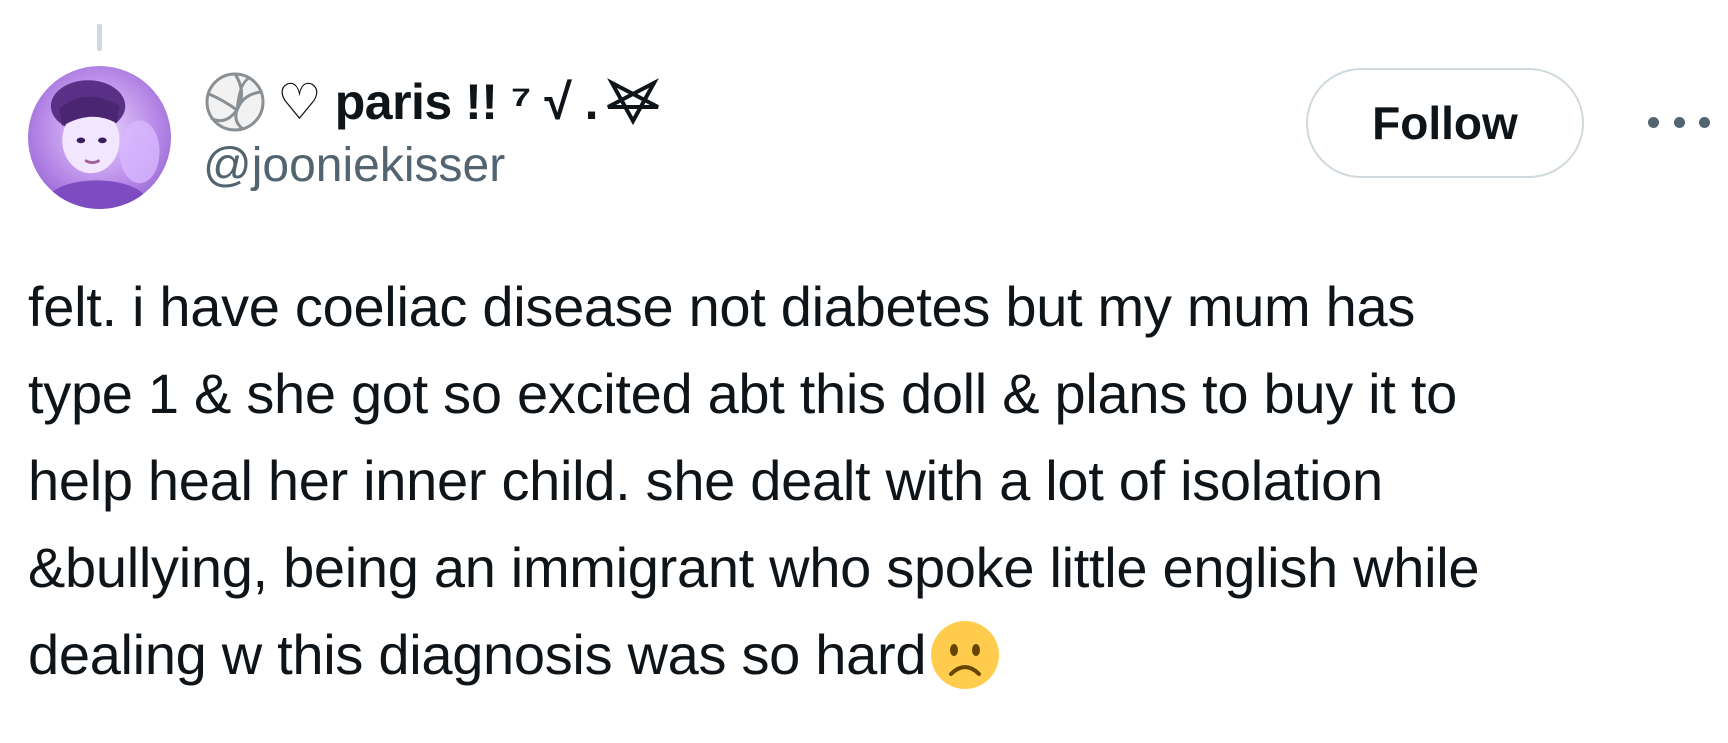 The image size is (1728, 743). I want to click on pentagram-icon, so click(633, 102).